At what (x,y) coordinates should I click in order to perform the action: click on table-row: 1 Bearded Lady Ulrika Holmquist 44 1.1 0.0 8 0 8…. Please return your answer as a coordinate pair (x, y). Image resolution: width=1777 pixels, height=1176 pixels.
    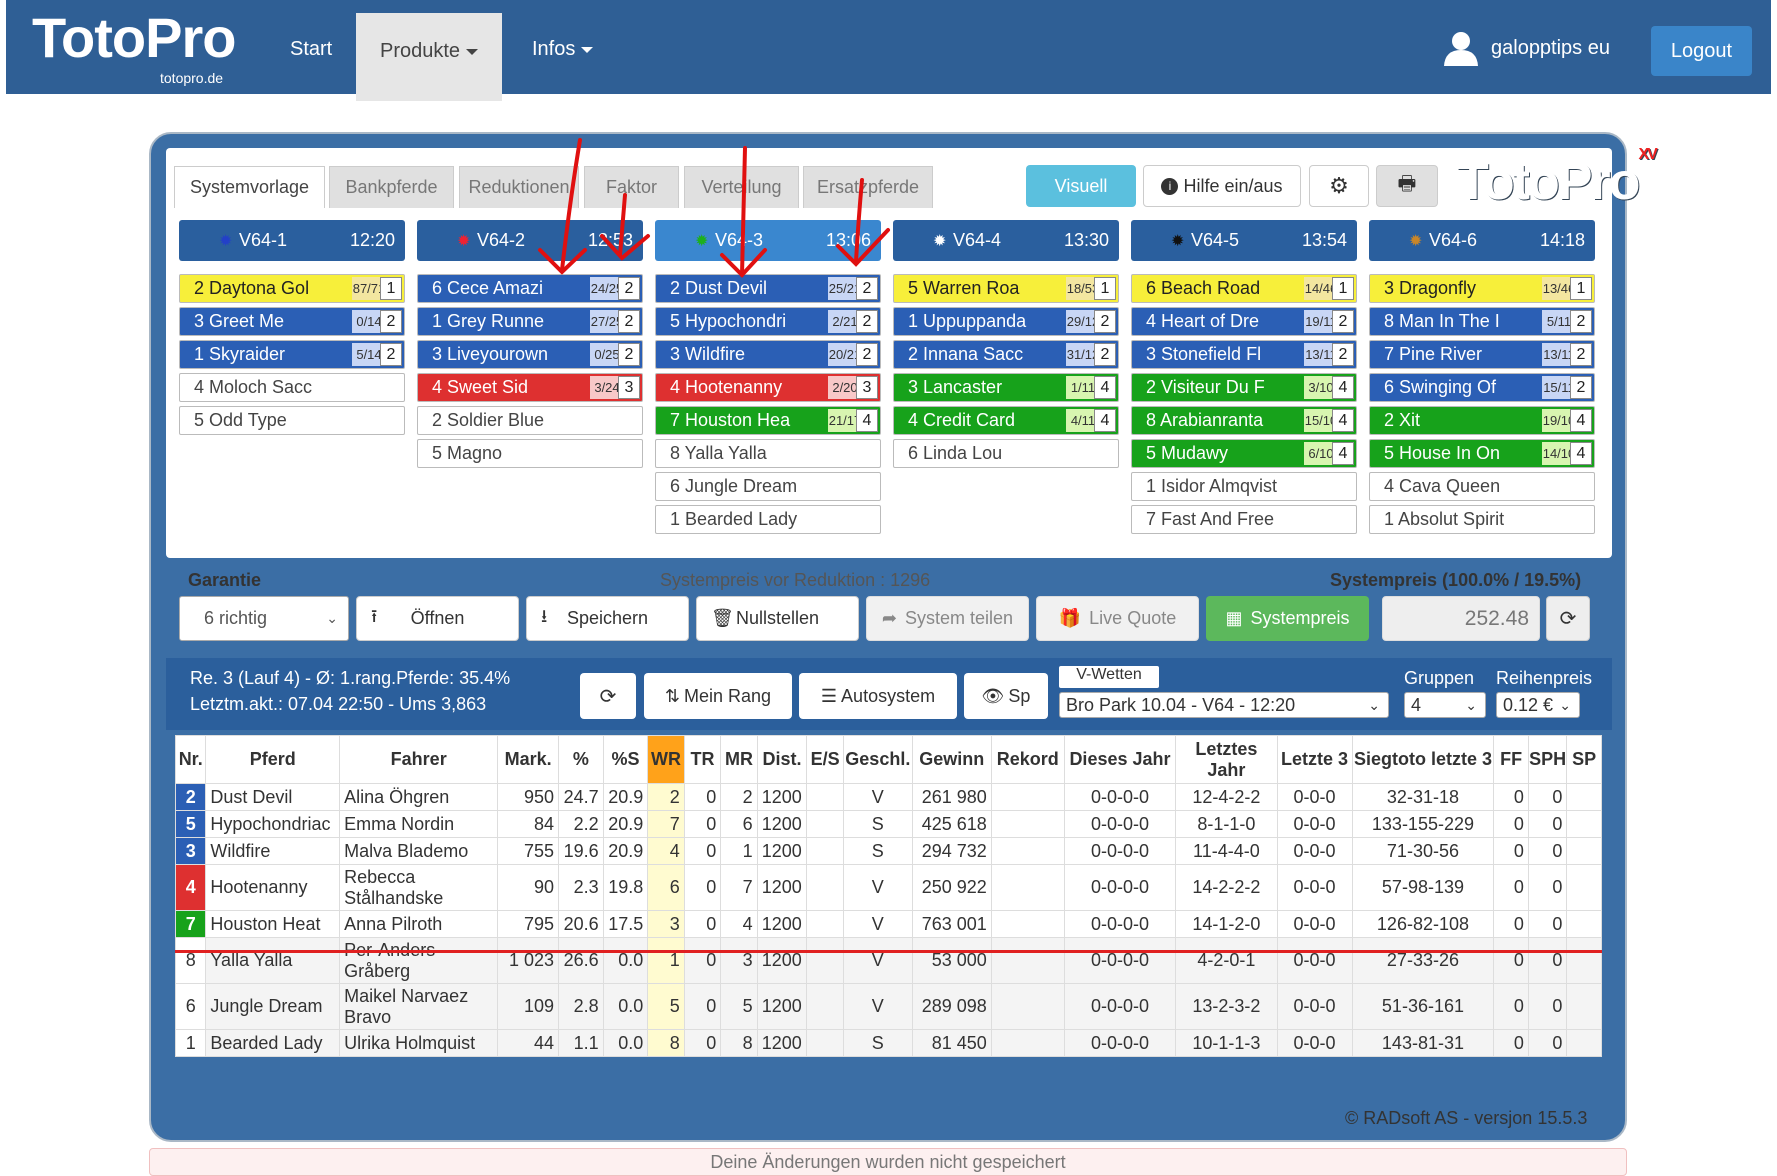
    Looking at the image, I should click on (888, 1043).